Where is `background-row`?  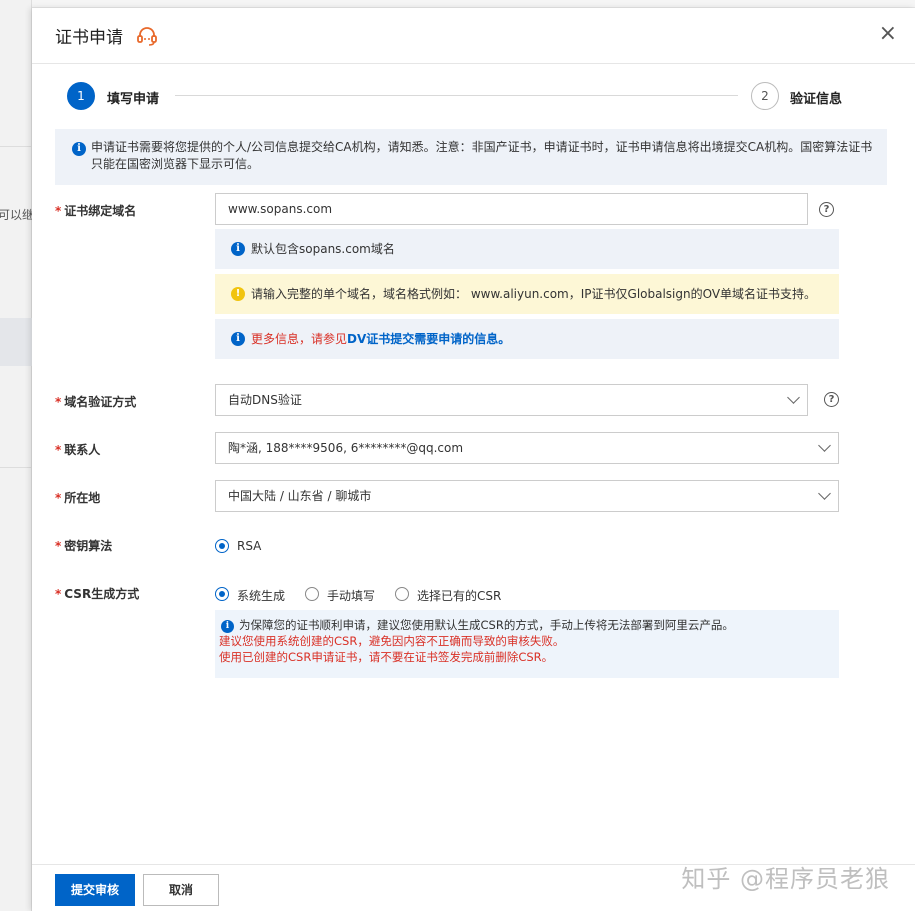
background-row is located at coordinates (16, 342).